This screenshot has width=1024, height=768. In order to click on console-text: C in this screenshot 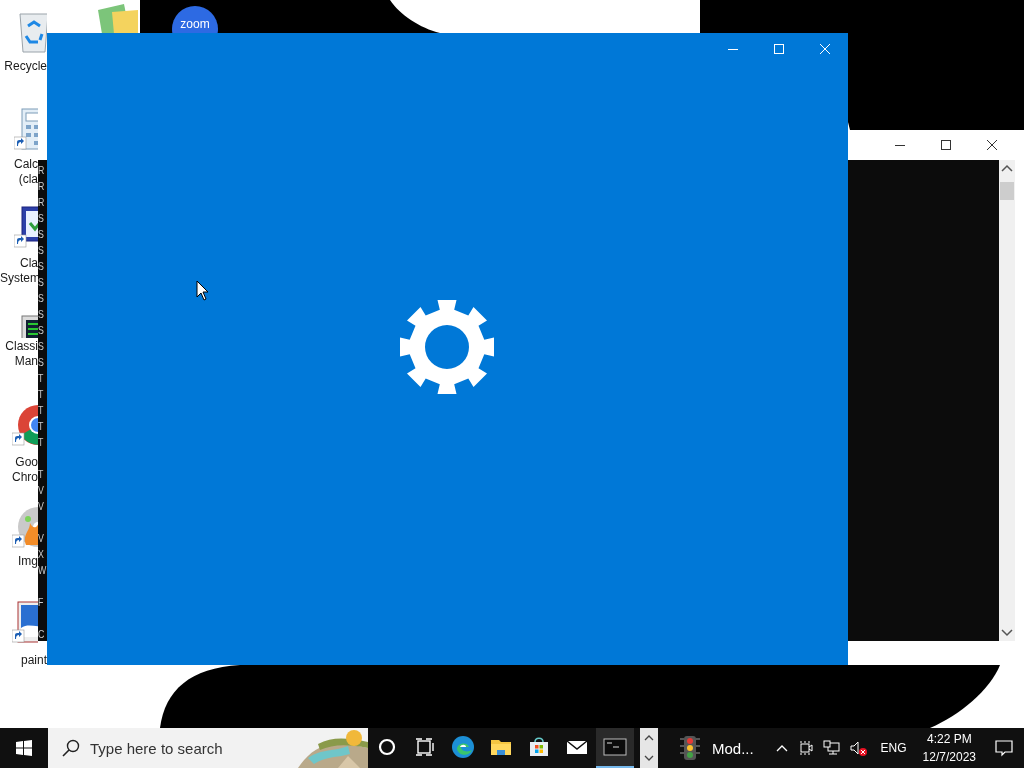, I will do `click(42, 634)`.